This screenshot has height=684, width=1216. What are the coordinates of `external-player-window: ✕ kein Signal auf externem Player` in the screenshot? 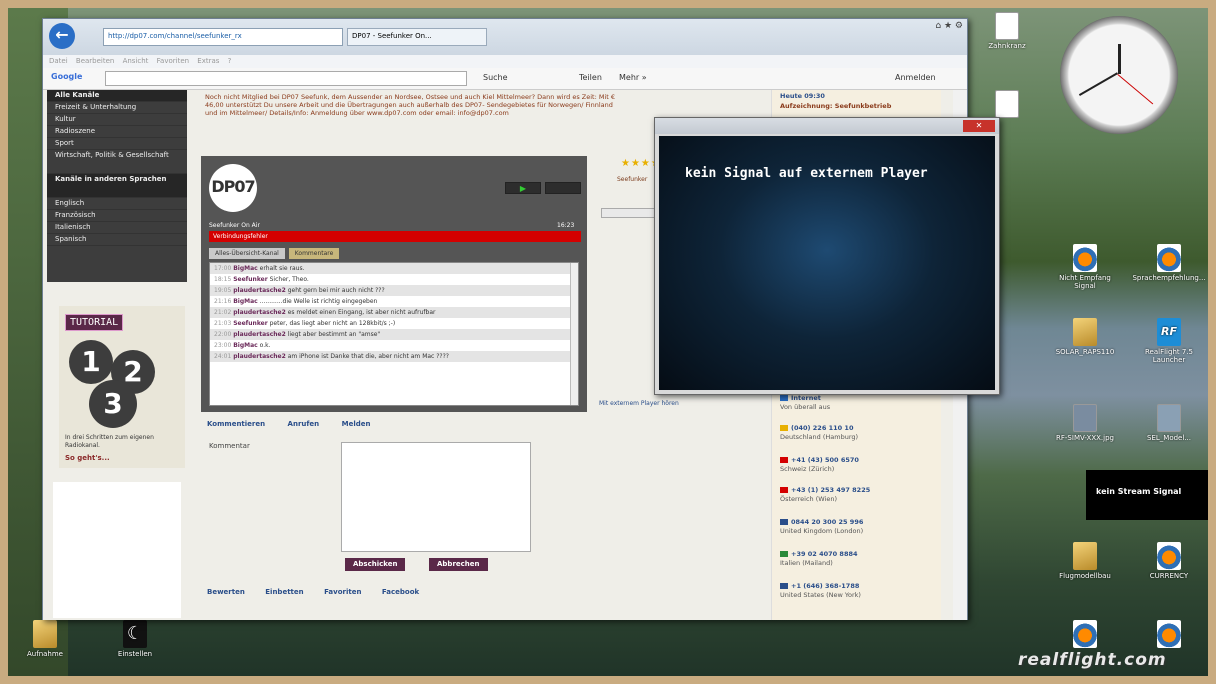 It's located at (827, 256).